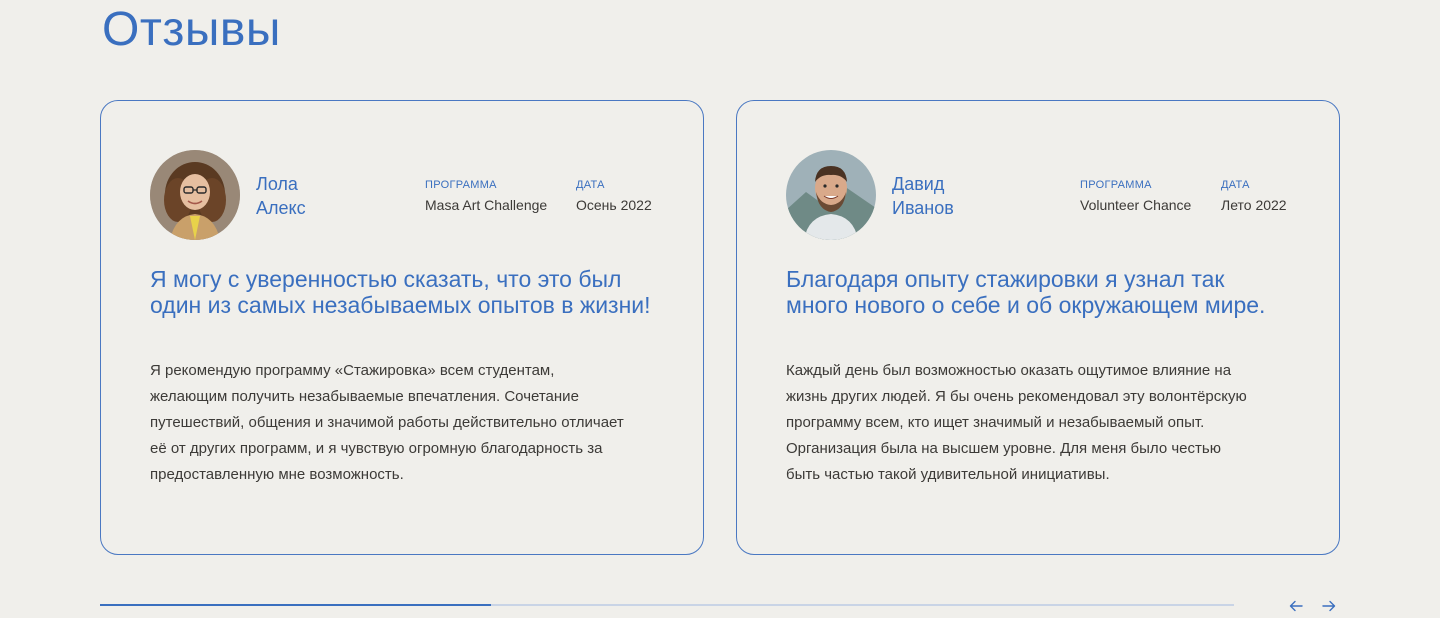 The height and width of the screenshot is (618, 1440). Describe the element at coordinates (918, 184) in the screenshot. I see `reviewer-first-name: Давид` at that location.